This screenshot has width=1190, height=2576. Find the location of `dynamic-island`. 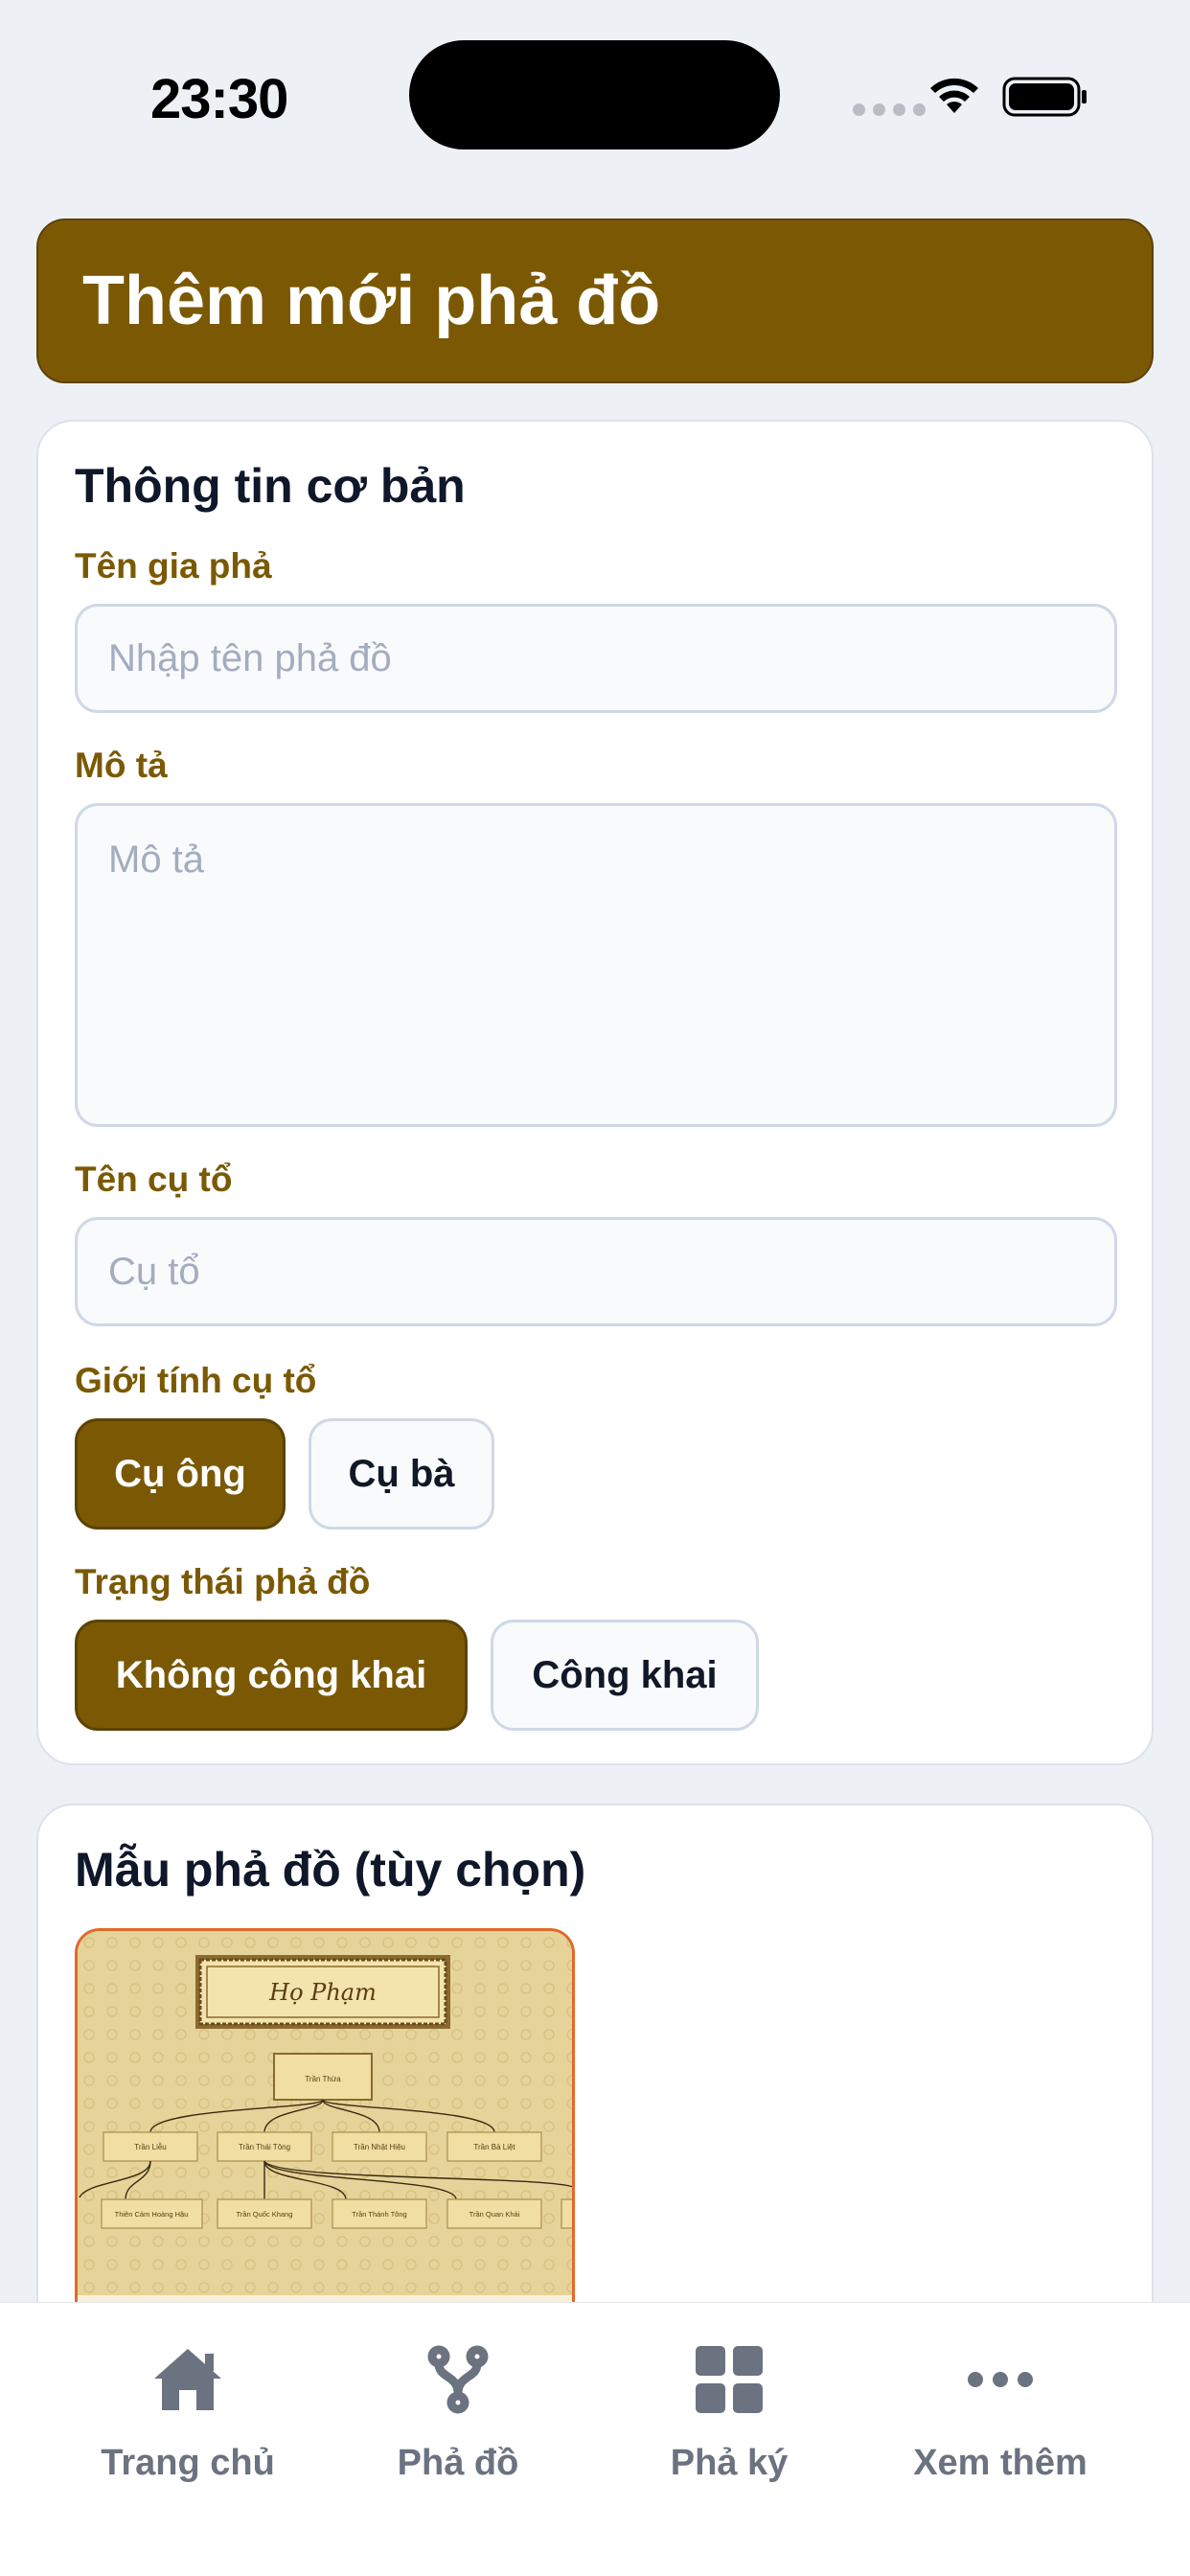

dynamic-island is located at coordinates (594, 95).